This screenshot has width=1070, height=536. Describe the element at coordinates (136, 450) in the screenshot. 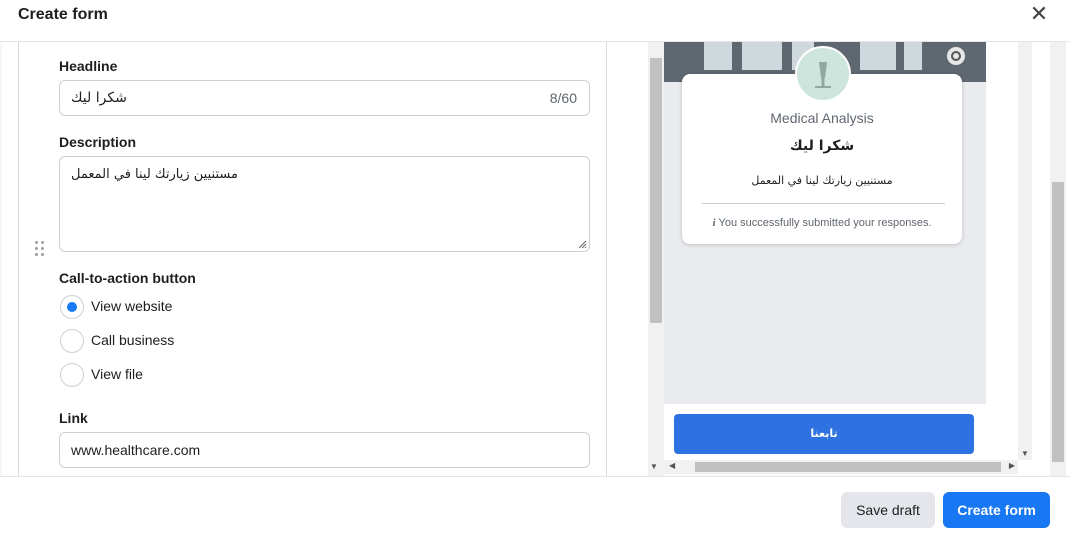

I see `link-value: www.healthcare.com` at that location.